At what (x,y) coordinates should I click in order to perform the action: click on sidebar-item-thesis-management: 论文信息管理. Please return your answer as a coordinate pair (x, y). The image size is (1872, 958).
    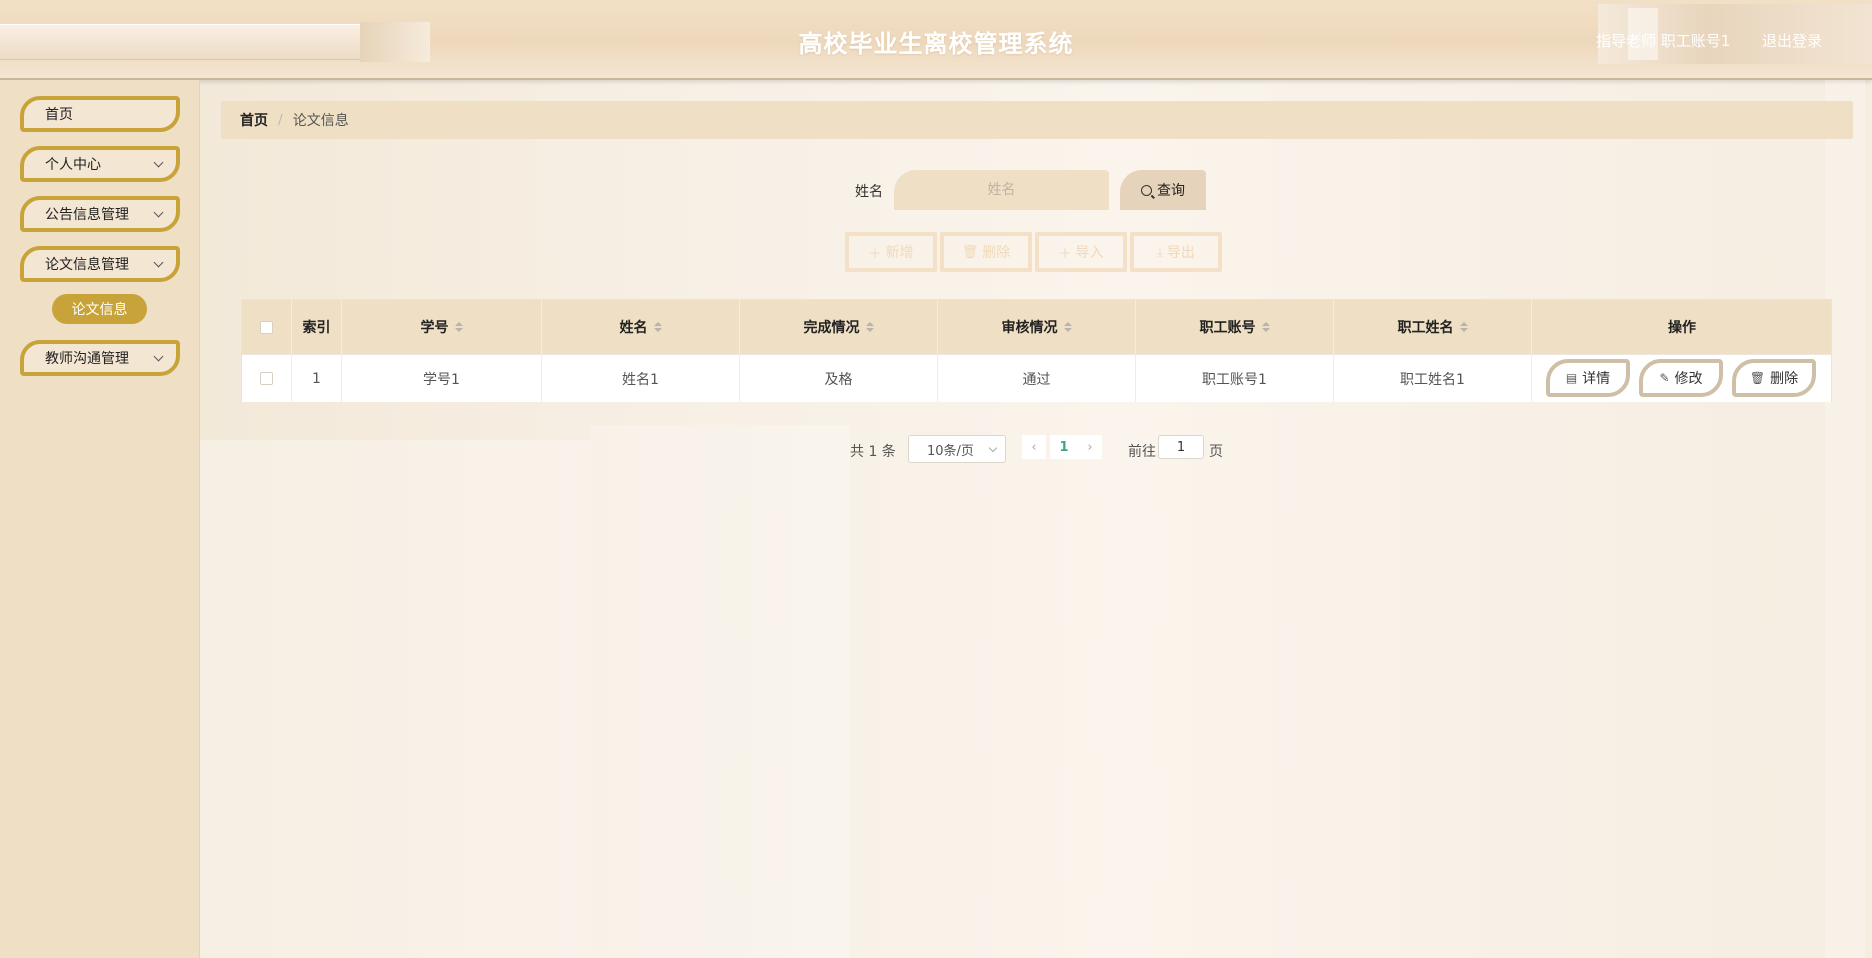
    Looking at the image, I should click on (100, 264).